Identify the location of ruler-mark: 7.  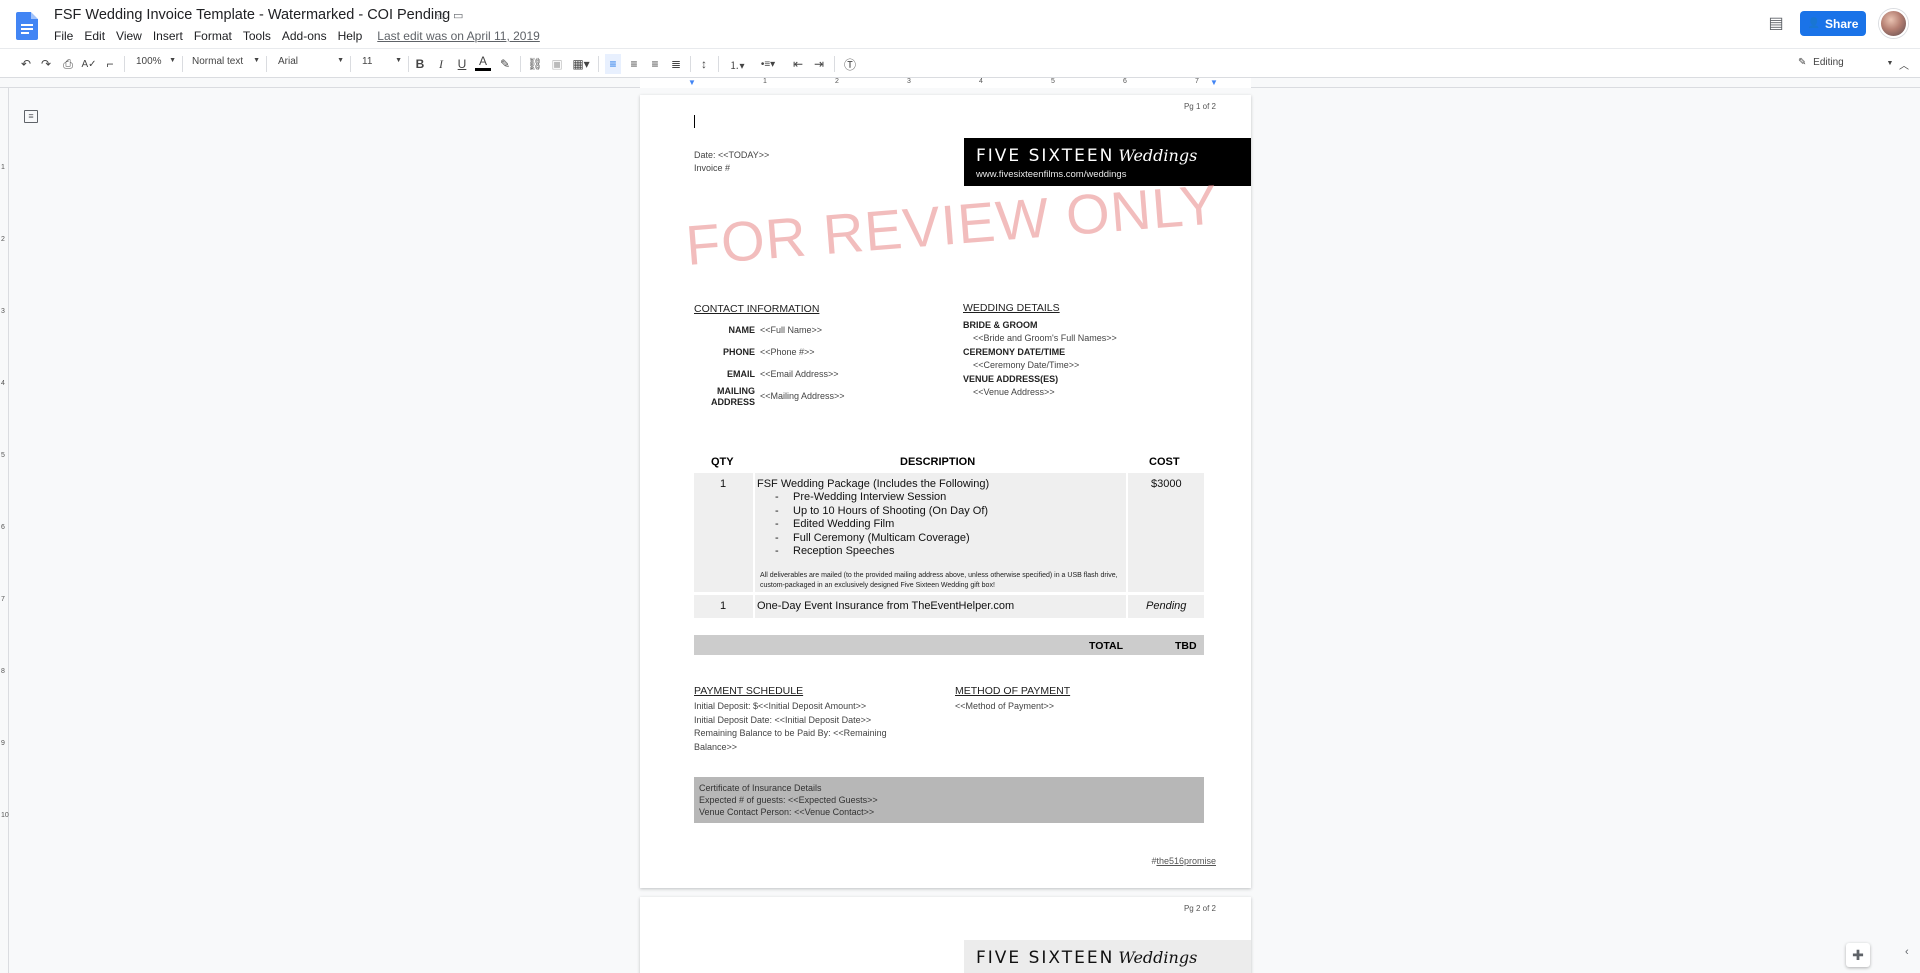
(3, 599).